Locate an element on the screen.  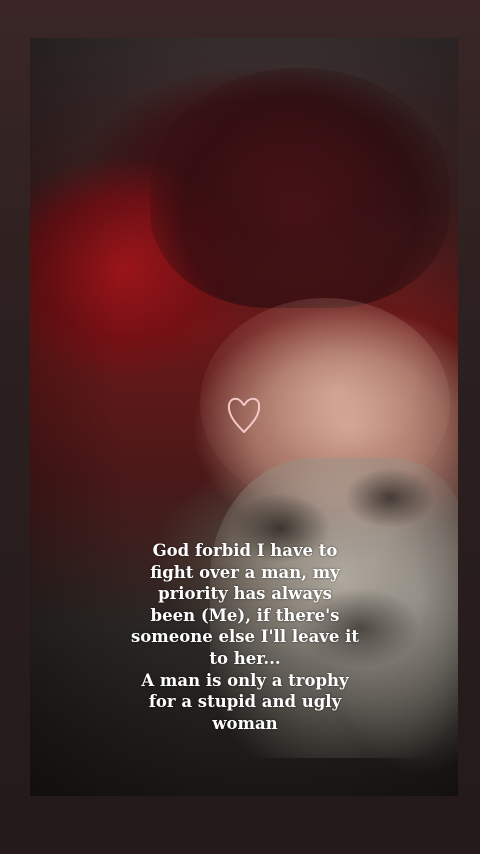
caption-line: for a stupid and ugly is located at coordinates (245, 702).